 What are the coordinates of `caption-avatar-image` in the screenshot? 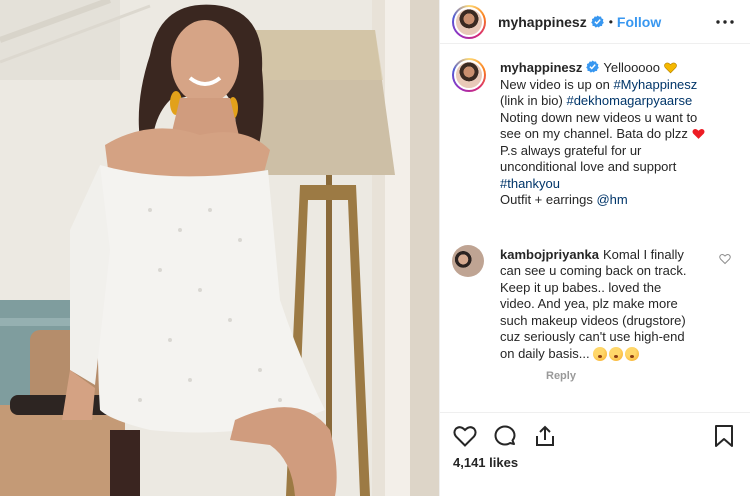 It's located at (469, 75).